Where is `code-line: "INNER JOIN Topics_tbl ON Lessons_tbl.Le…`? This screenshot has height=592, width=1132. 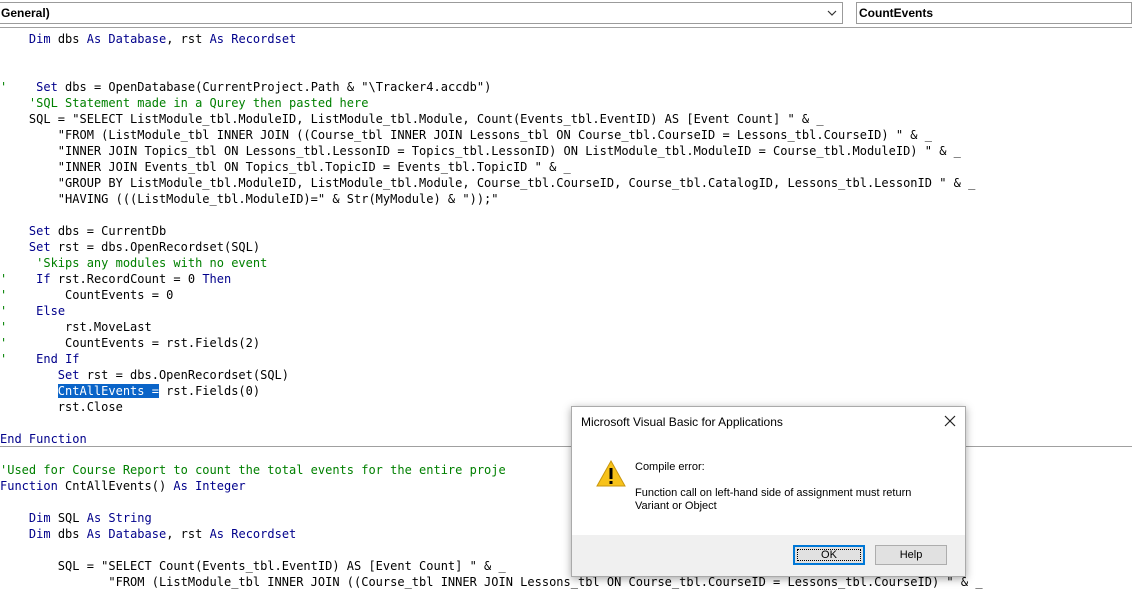 code-line: "INNER JOIN Topics_tbl ON Lessons_tbl.Le… is located at coordinates (480, 151).